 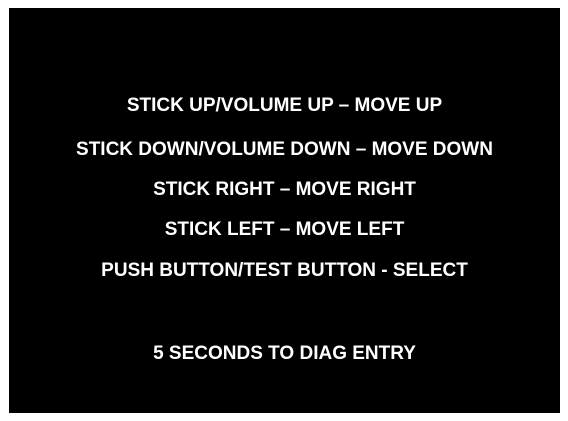 What do you see at coordinates (284, 149) in the screenshot?
I see `instruction-stick-down: STICK DOWN/VOLUME DOWN – MOVE DOWN` at bounding box center [284, 149].